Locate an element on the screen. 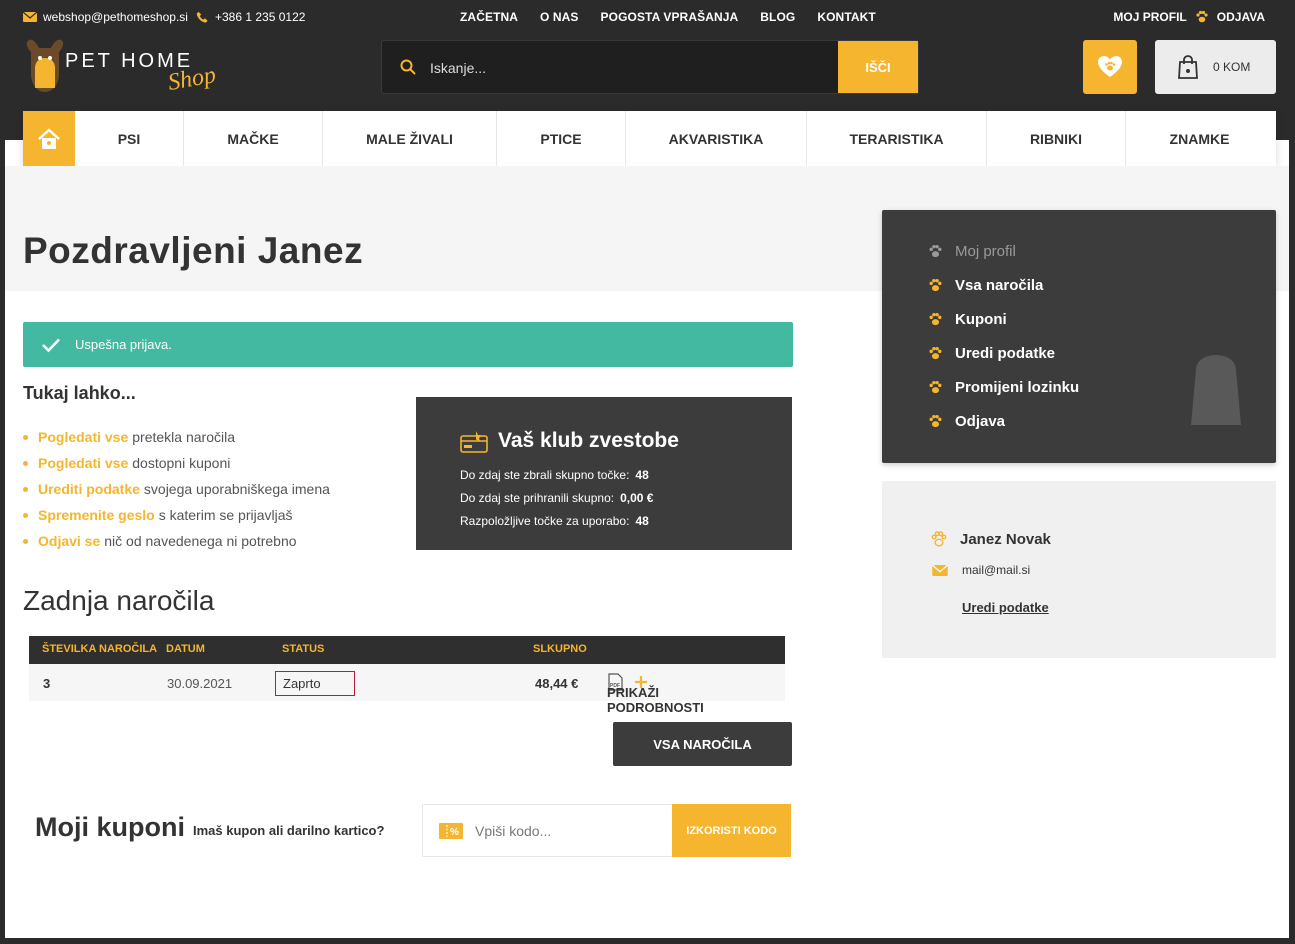 This screenshot has height=944, width=1295. order-total: 48,44 € is located at coordinates (557, 683).